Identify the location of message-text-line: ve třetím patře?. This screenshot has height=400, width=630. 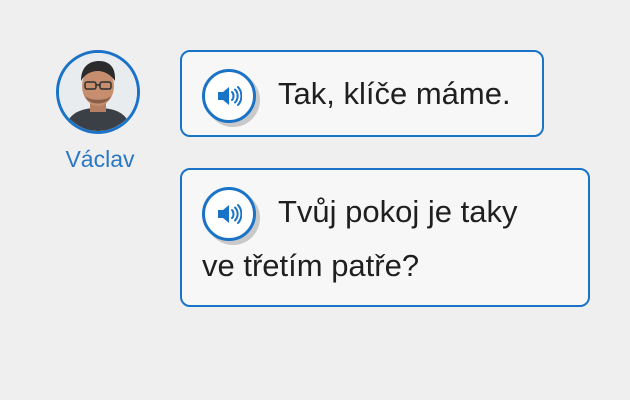
(311, 265).